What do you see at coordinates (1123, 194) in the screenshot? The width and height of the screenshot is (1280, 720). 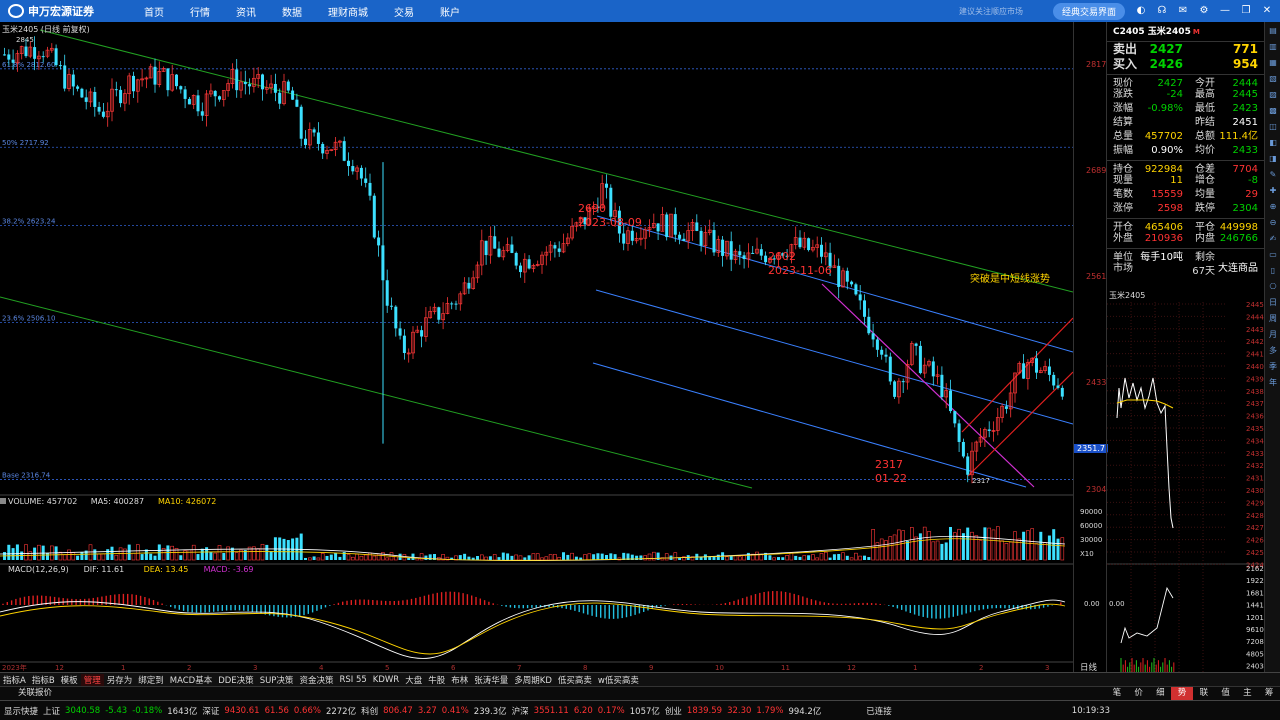 I see `quote-label: 笔数` at bounding box center [1123, 194].